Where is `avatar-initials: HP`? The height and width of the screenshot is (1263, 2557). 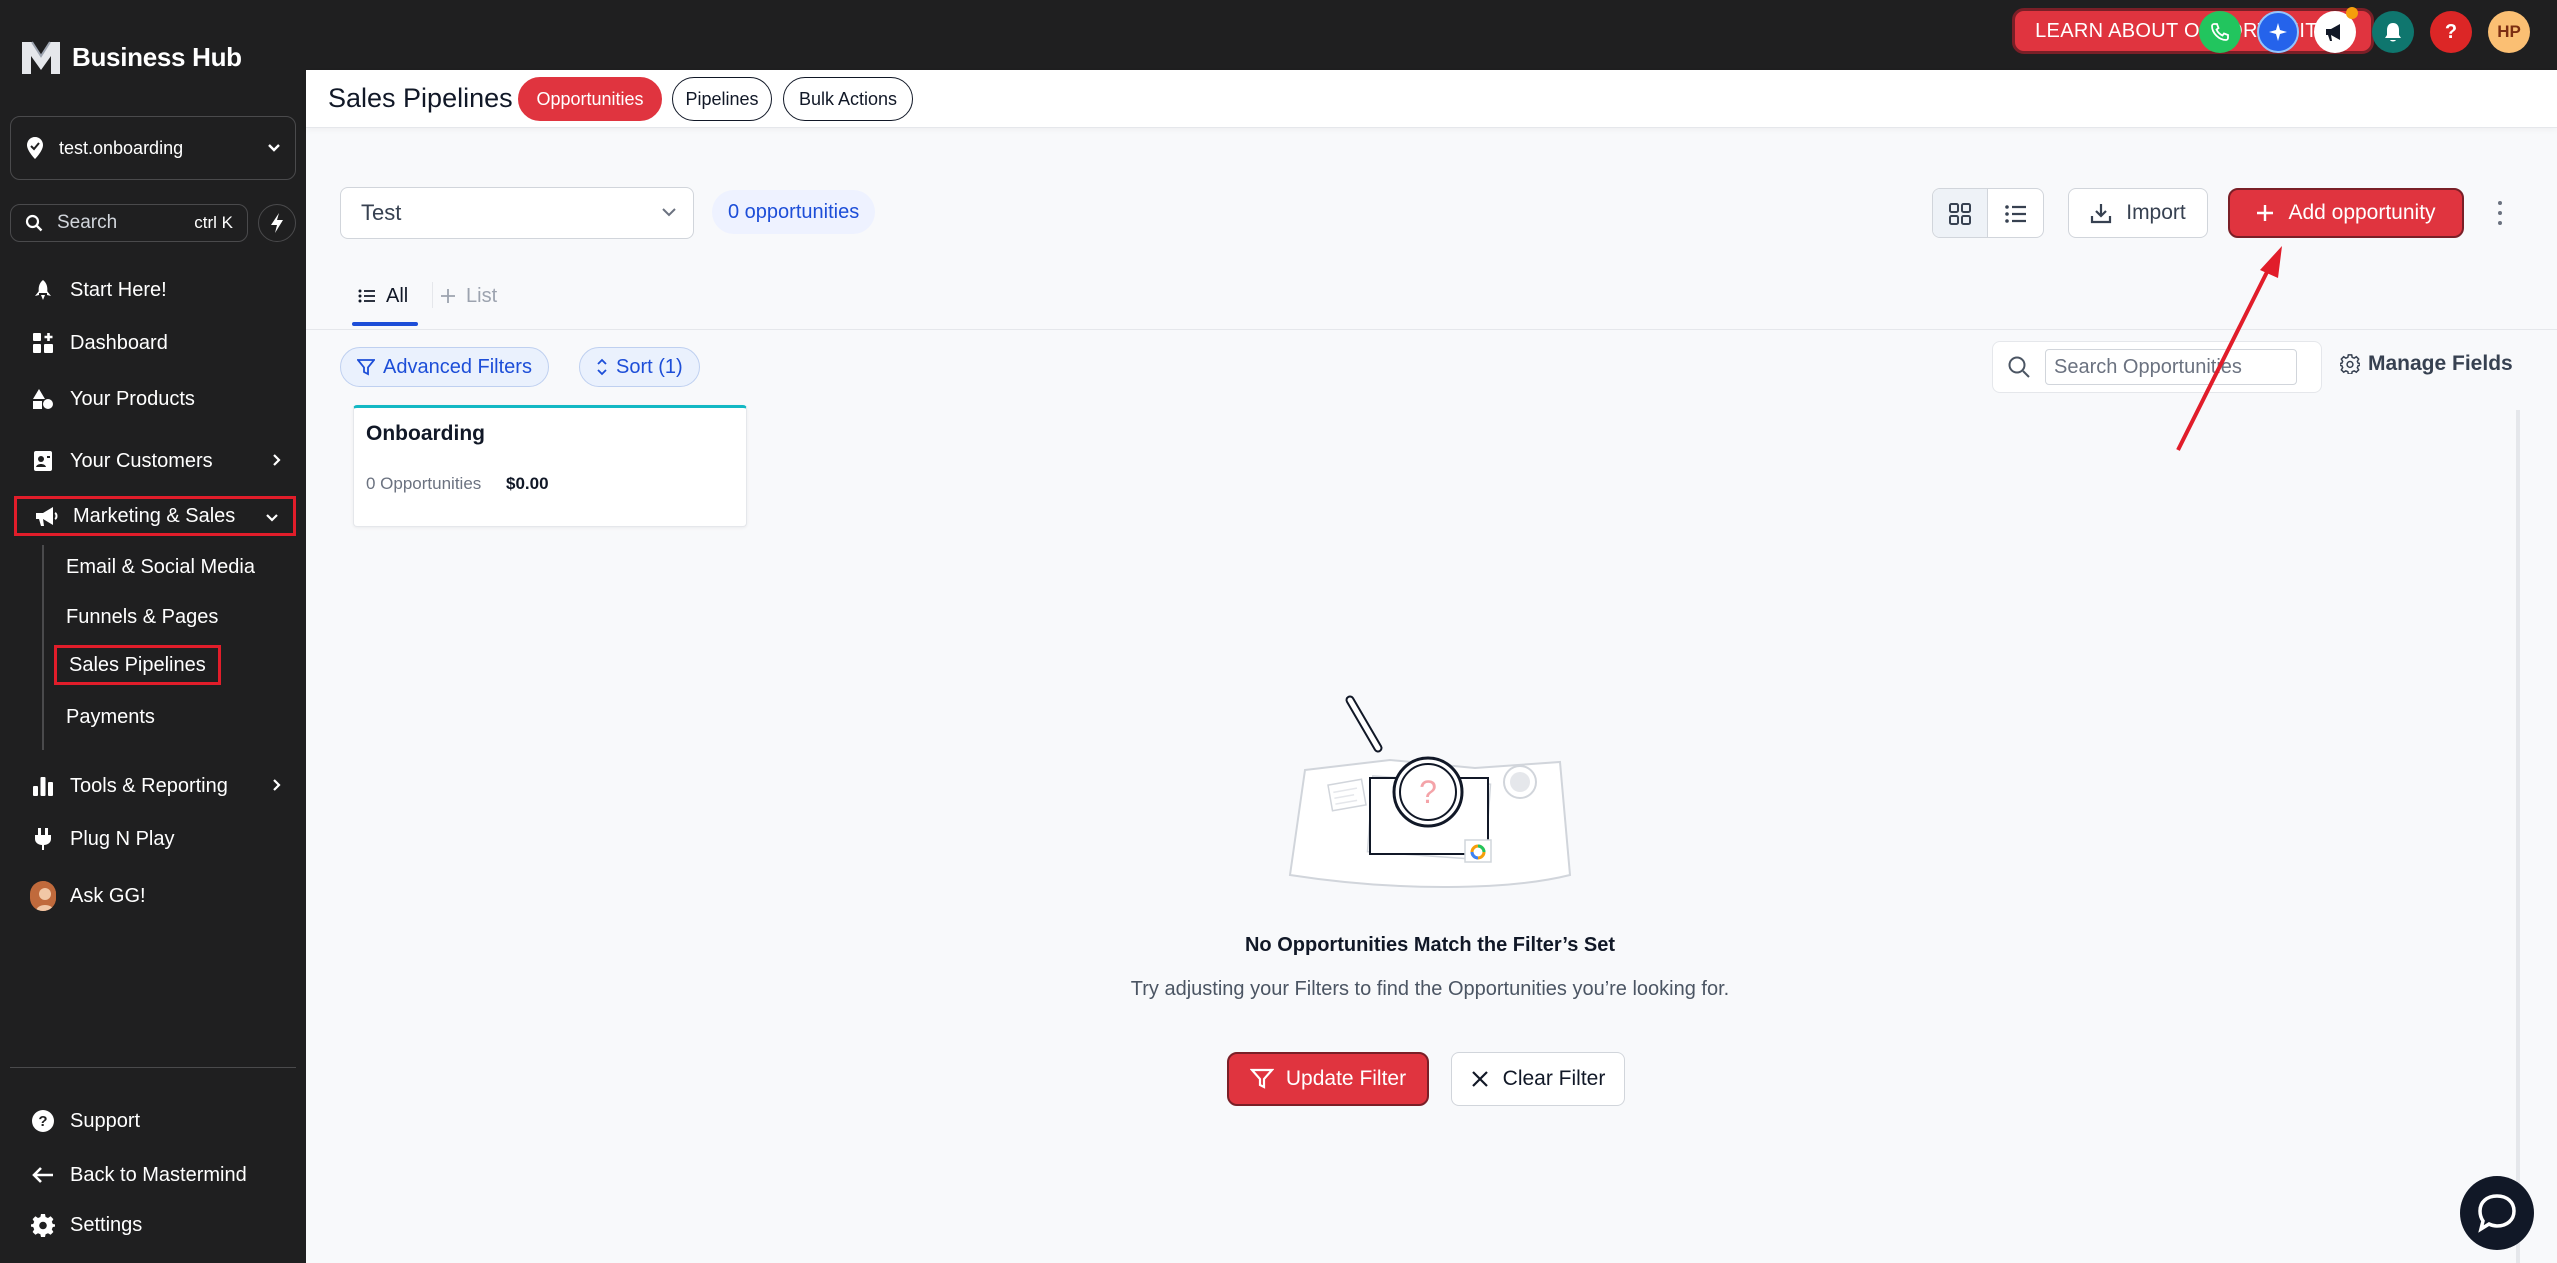
avatar-initials: HP is located at coordinates (2509, 31).